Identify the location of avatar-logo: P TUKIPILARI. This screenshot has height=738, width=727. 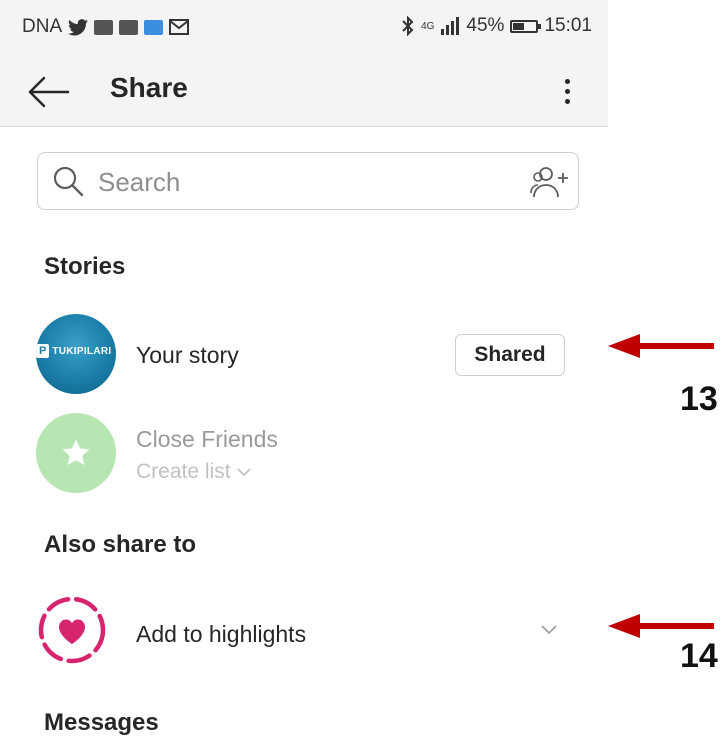
(73, 351).